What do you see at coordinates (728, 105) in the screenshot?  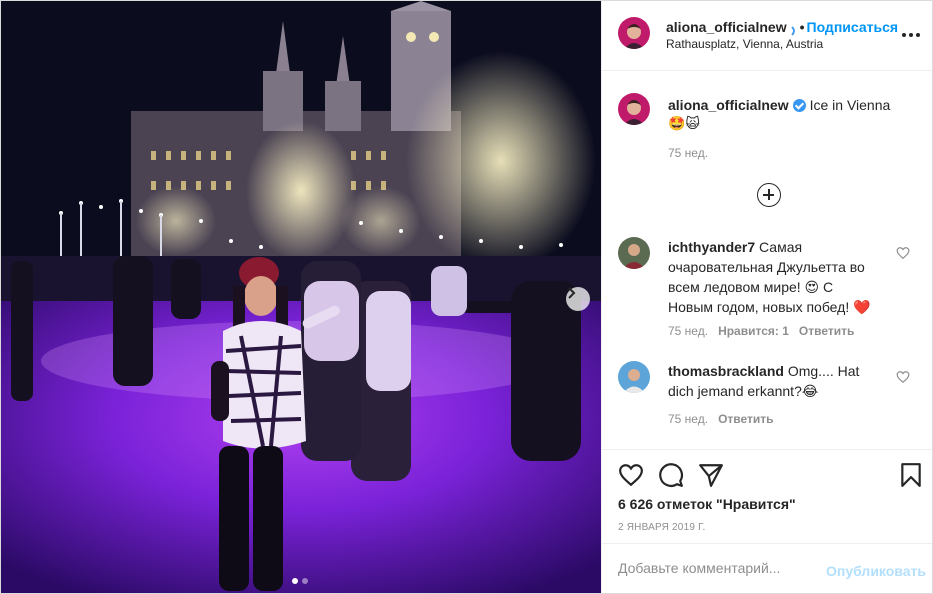 I see `caption-username: aliona_officialnew` at bounding box center [728, 105].